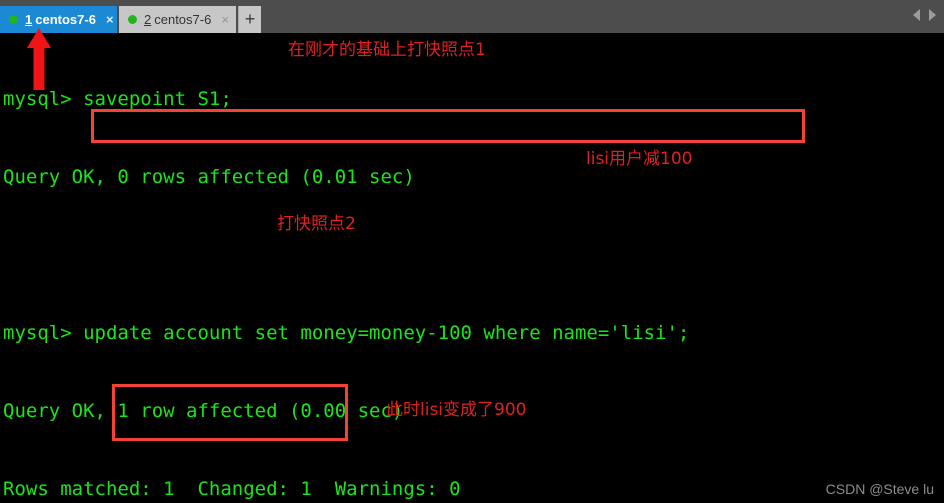 The height and width of the screenshot is (503, 944). Describe the element at coordinates (916, 15) in the screenshot. I see `chevron-left-icon` at that location.